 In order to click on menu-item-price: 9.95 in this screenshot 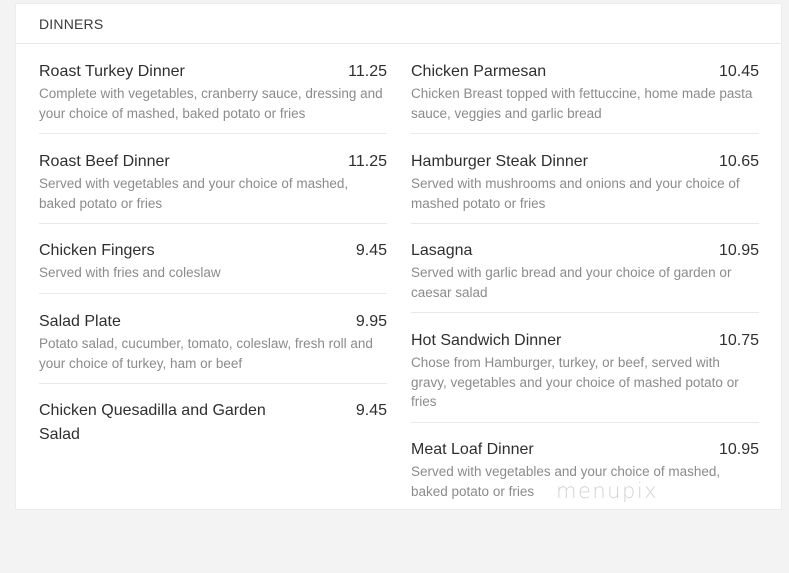, I will do `click(371, 321)`.